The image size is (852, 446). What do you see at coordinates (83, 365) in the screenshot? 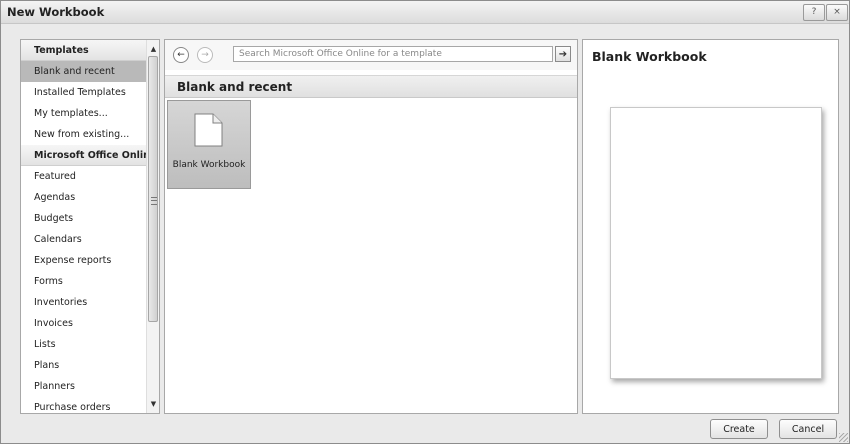
I see `category-item-plans: Plans` at bounding box center [83, 365].